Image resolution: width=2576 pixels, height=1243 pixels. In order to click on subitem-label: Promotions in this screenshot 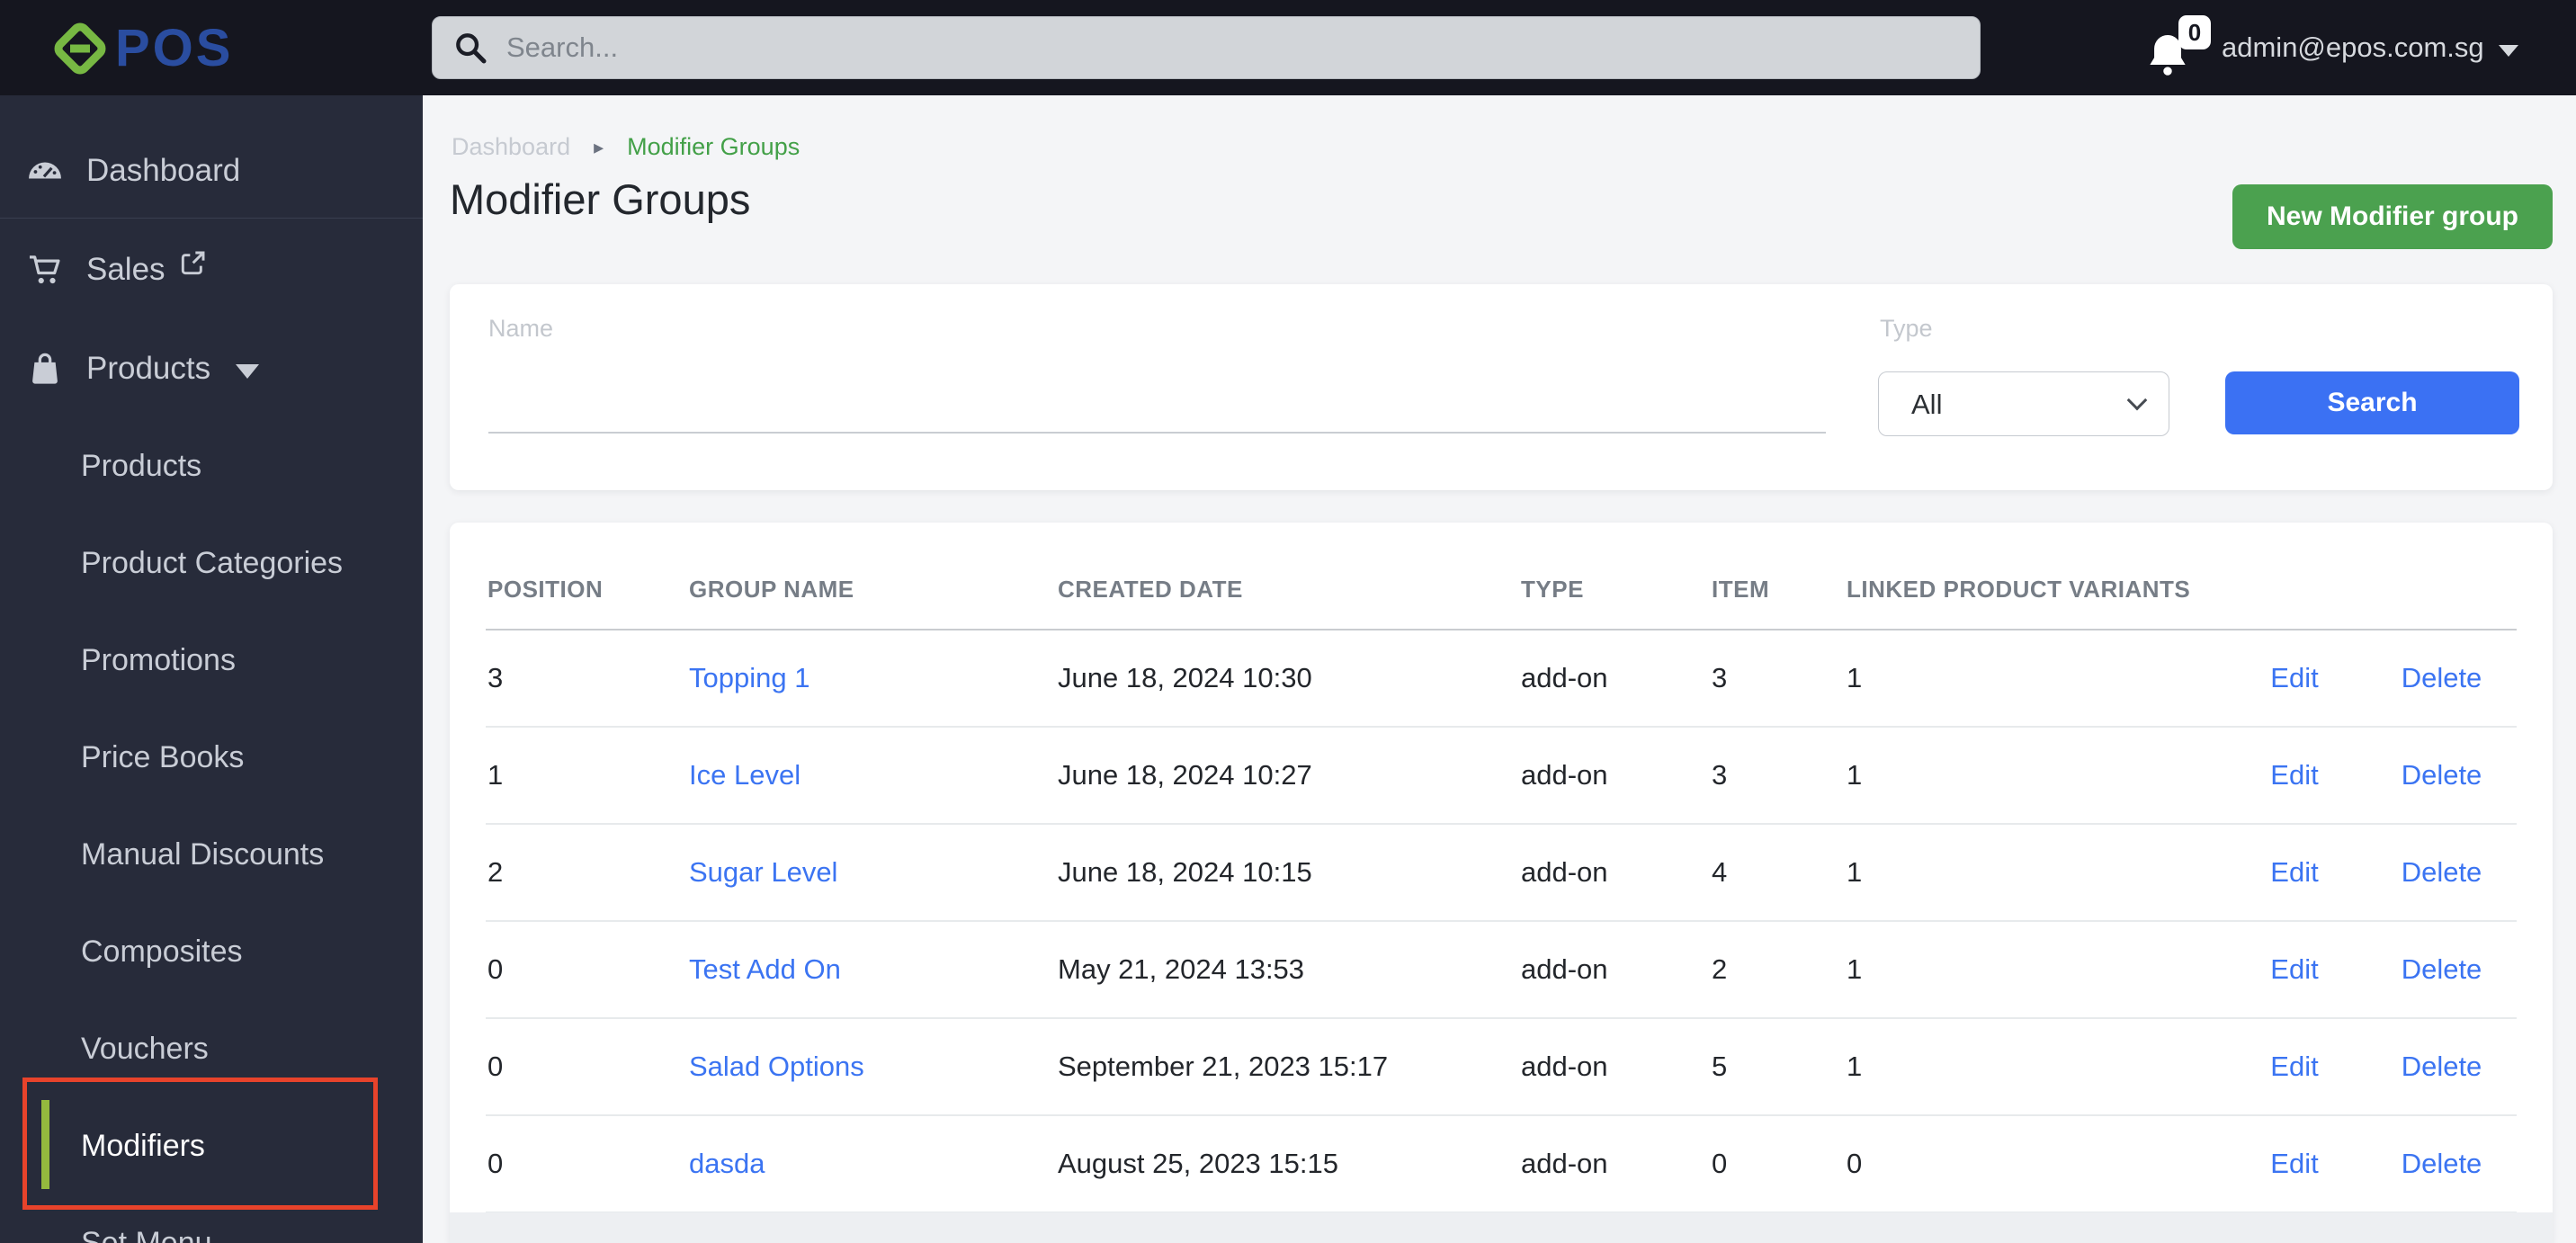, I will do `click(158, 659)`.